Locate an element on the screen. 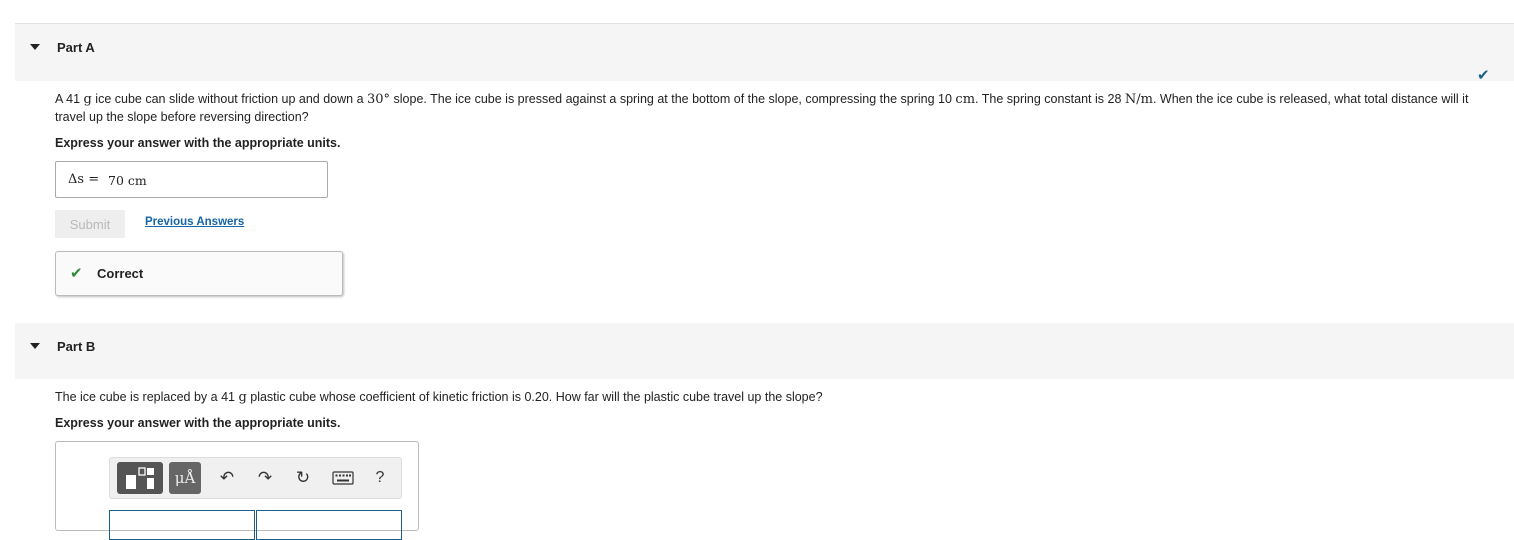 The image size is (1514, 540). math-toolbar: μÅ ↶ ↷ ↻ ? is located at coordinates (255, 478).